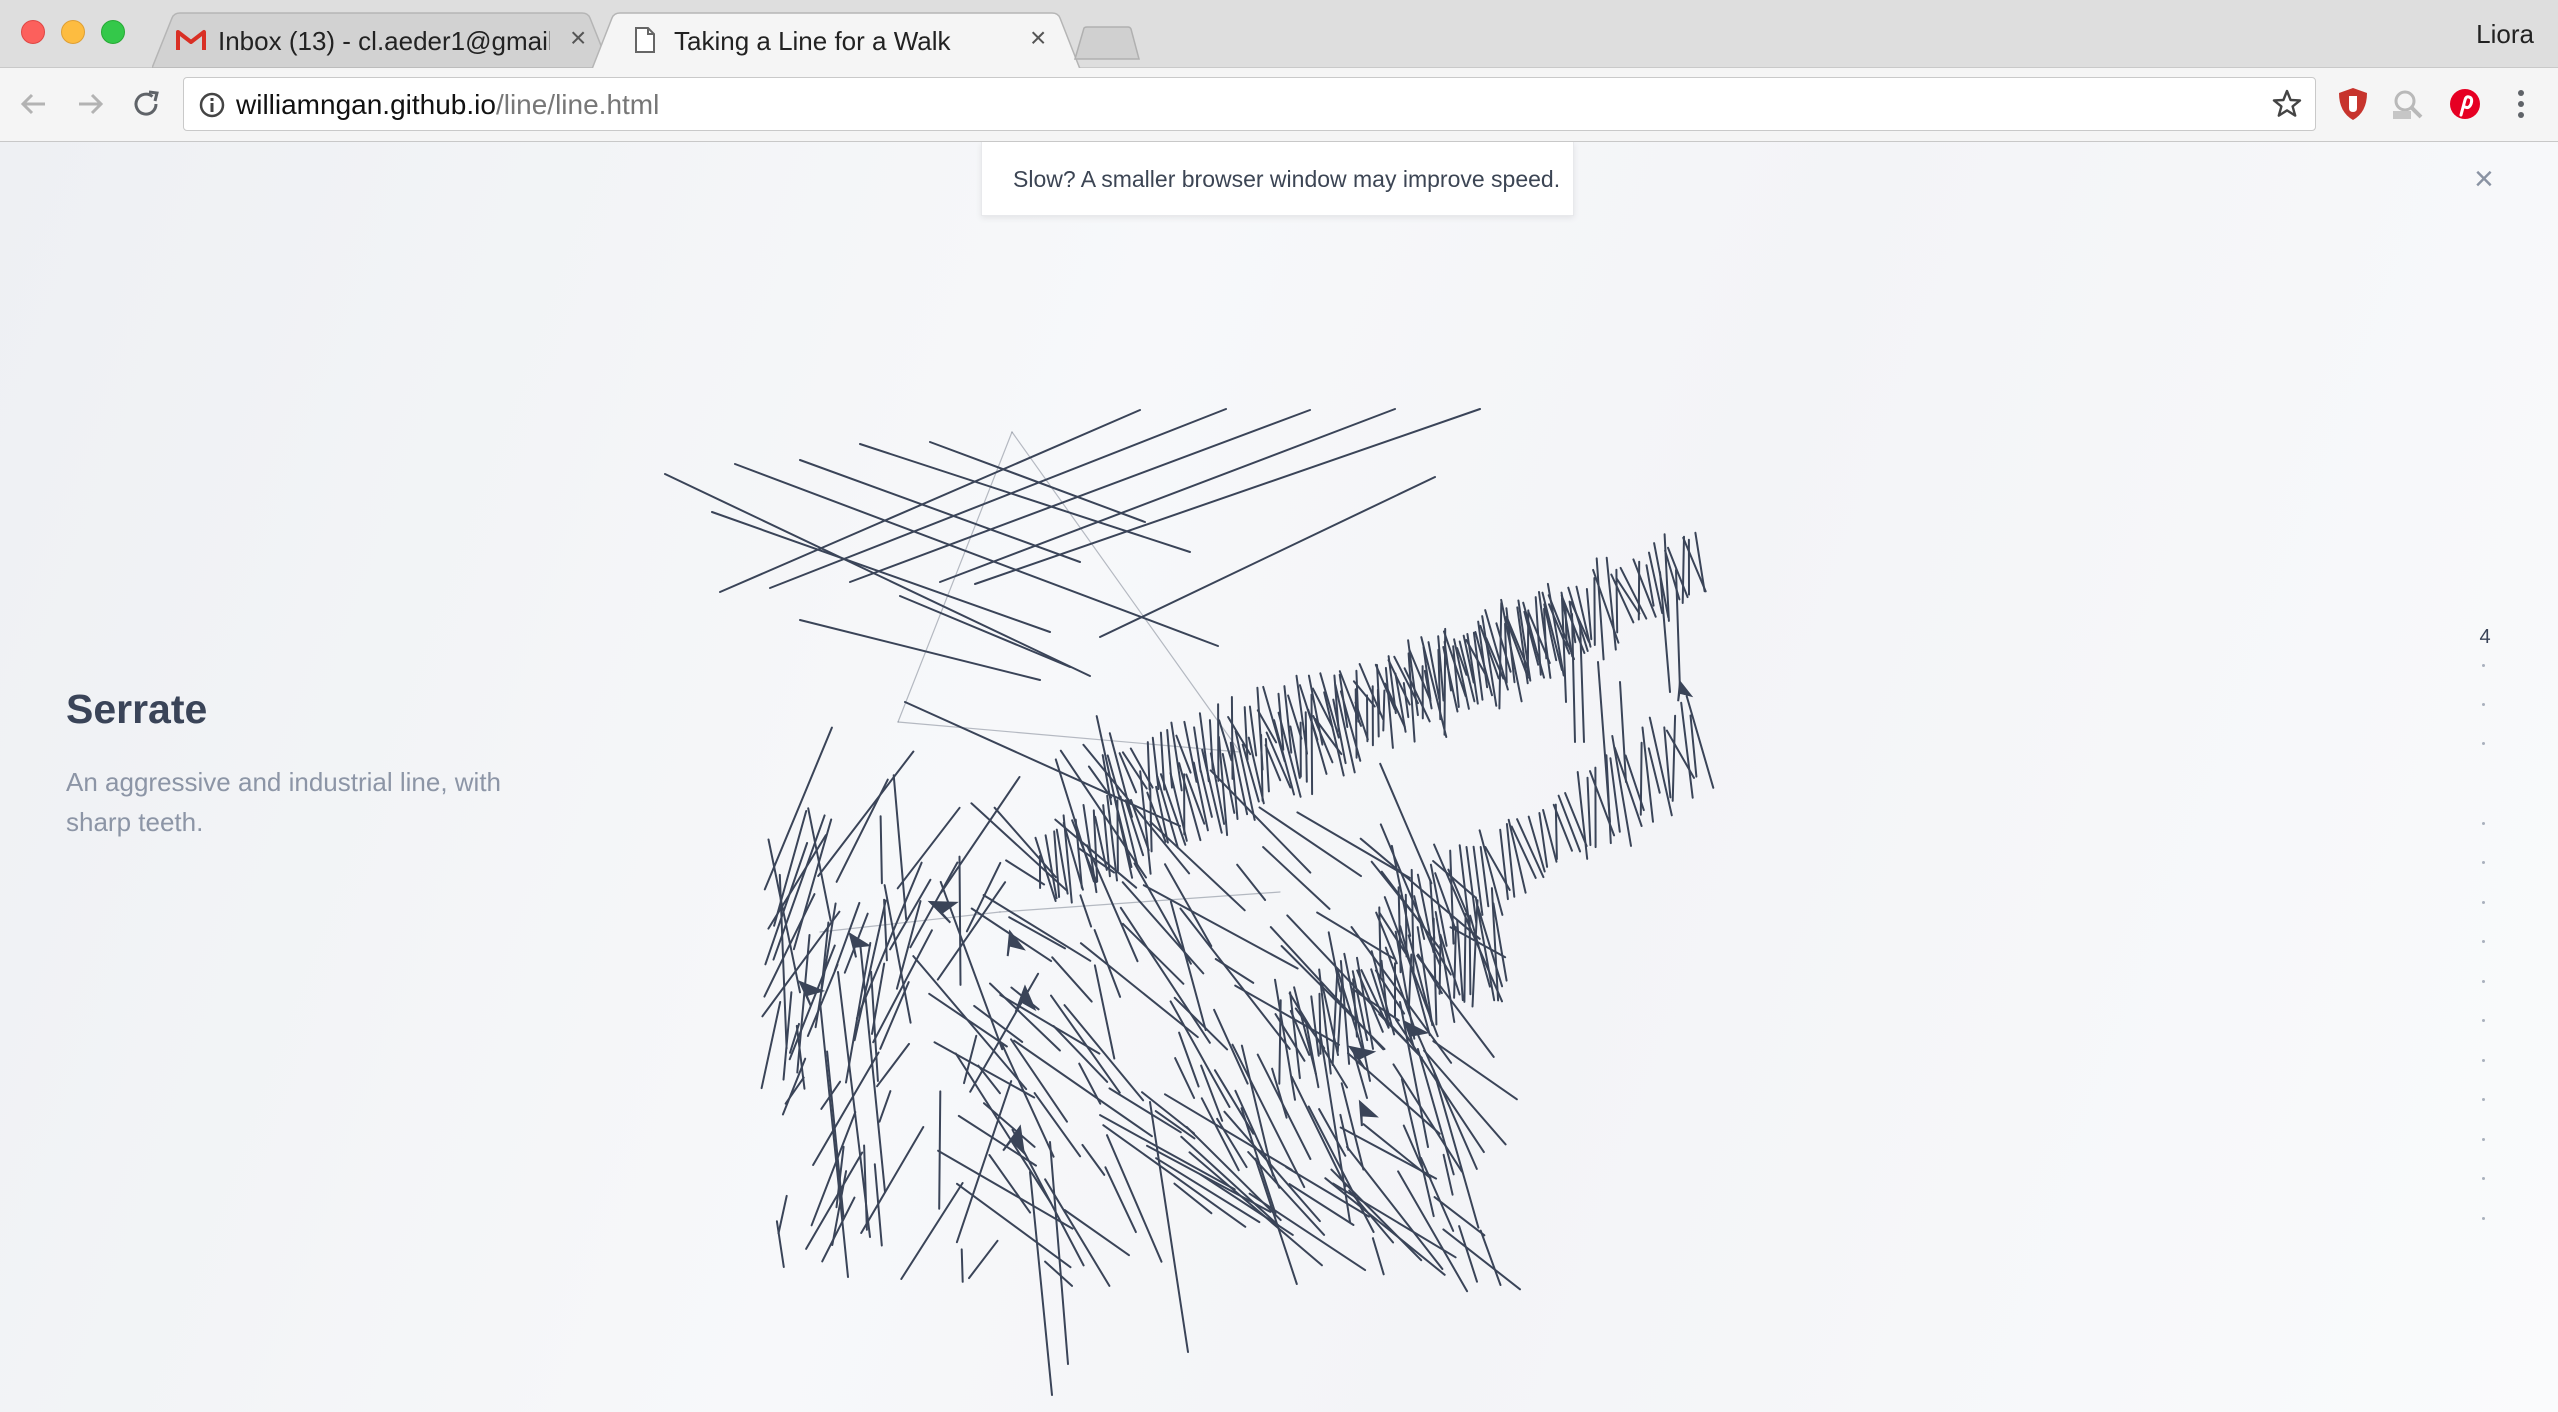 Image resolution: width=2558 pixels, height=1412 pixels. I want to click on forward-button, so click(90, 104).